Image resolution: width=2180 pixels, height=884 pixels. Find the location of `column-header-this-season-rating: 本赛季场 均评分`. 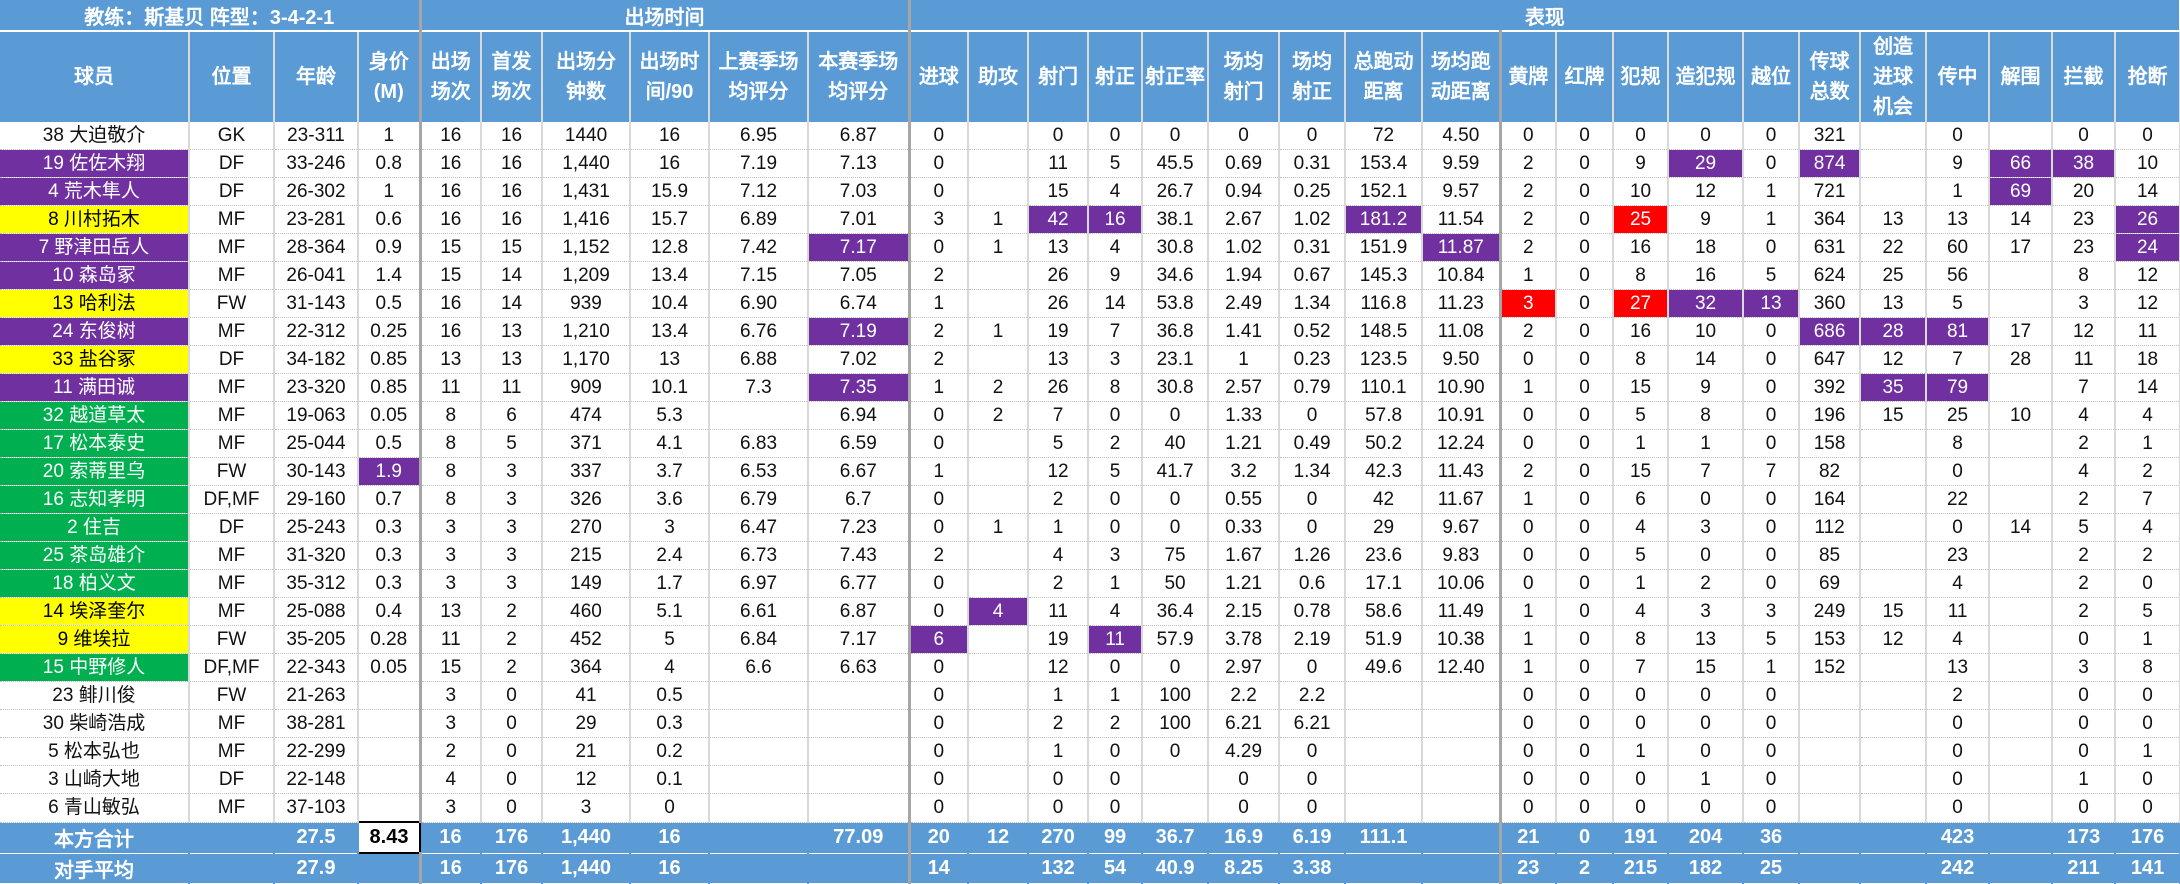

column-header-this-season-rating: 本赛季场 均评分 is located at coordinates (859, 76).